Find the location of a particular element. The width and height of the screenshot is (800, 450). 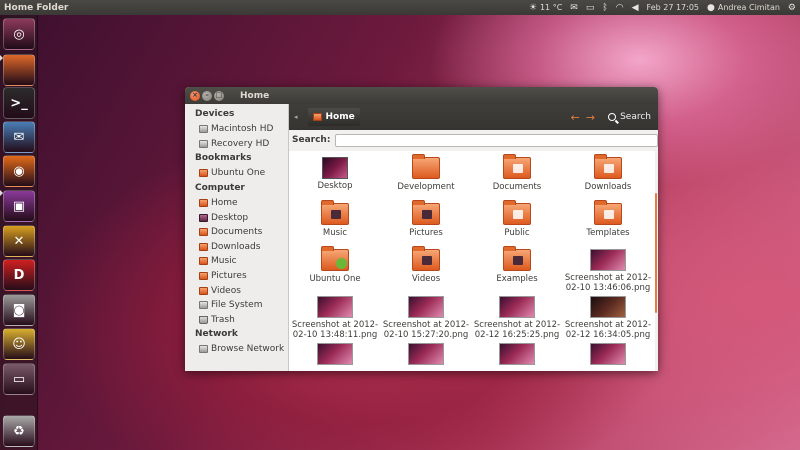

file-item-label: Music is located at coordinates (335, 233).